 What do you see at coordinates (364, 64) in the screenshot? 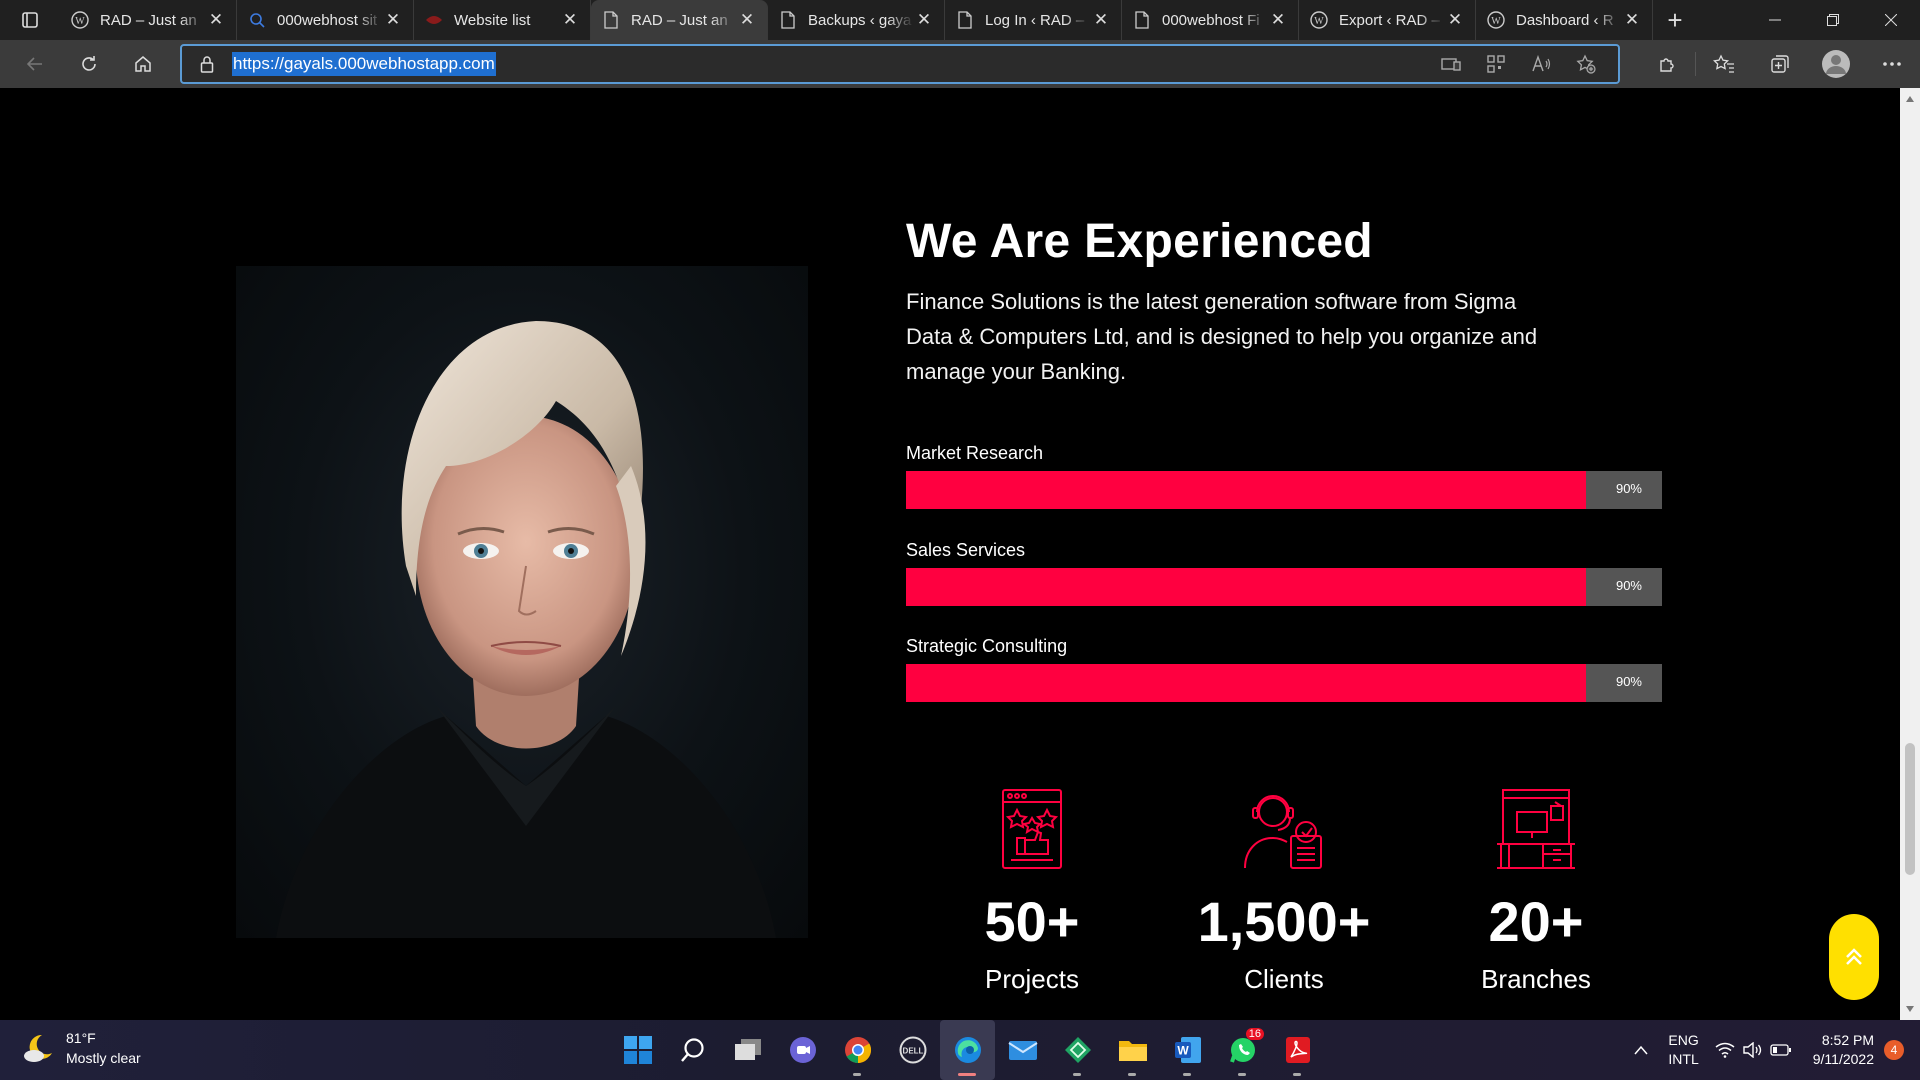
I see `url-text: https://gayals.000webhostapp.com` at bounding box center [364, 64].